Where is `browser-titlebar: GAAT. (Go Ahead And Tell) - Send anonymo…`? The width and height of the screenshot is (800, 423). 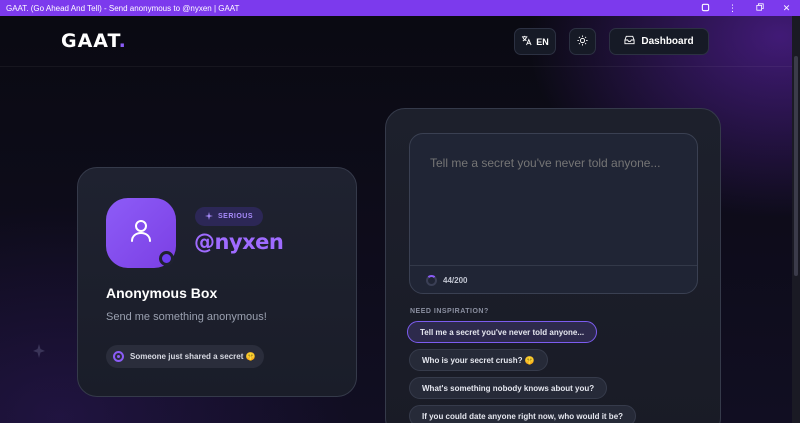 browser-titlebar: GAAT. (Go Ahead And Tell) - Send anonymo… is located at coordinates (400, 8).